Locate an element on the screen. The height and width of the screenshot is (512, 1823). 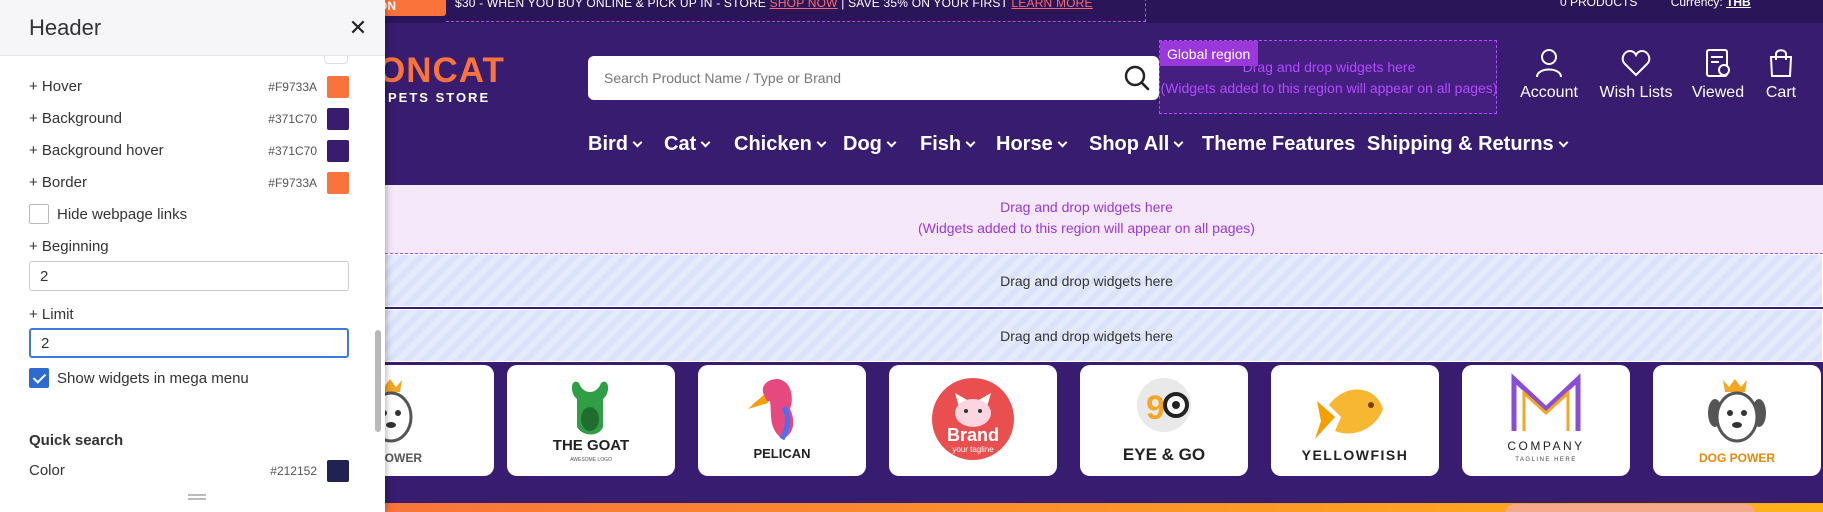
brand-card: 9 EYE & GO is located at coordinates (1164, 420).